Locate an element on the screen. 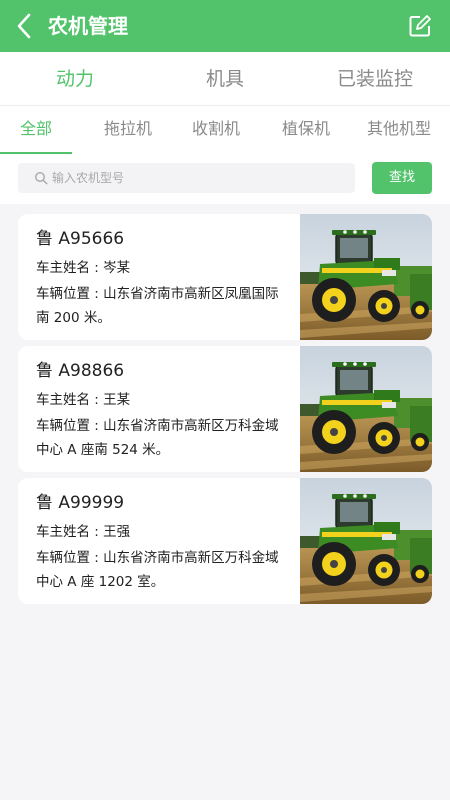 The height and width of the screenshot is (800, 450). search-input is located at coordinates (197, 178).